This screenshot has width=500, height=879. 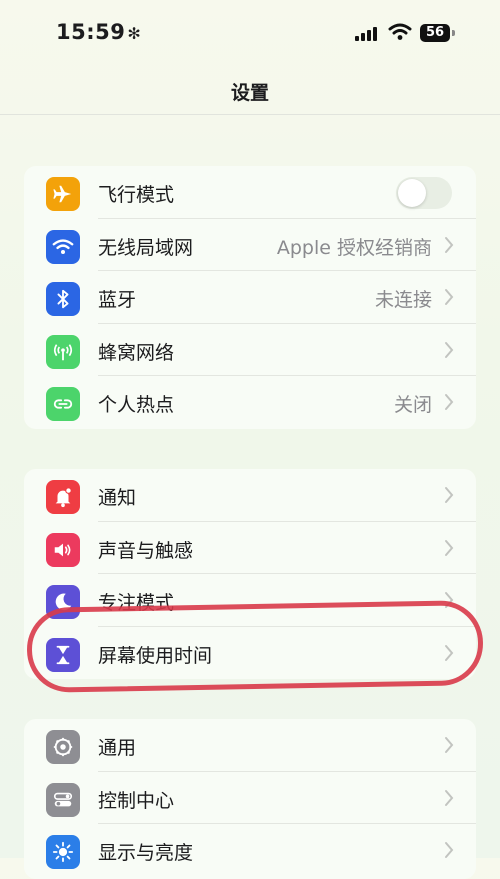 I want to click on row-airplane-mode: 飞行模式, so click(x=250, y=192).